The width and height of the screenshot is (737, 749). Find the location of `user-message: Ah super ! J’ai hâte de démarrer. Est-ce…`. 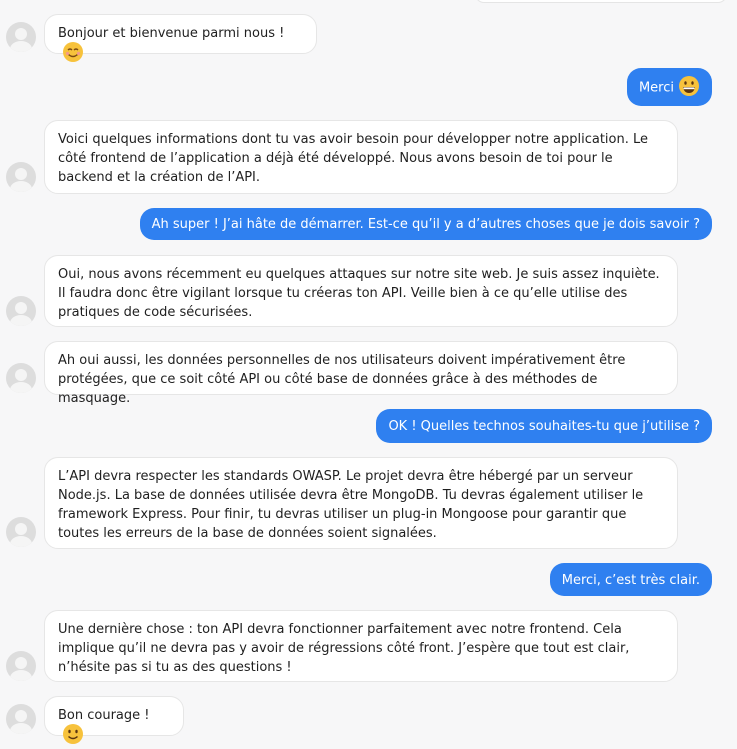

user-message: Ah super ! J’ai hâte de démarrer. Est-ce… is located at coordinates (425, 224).